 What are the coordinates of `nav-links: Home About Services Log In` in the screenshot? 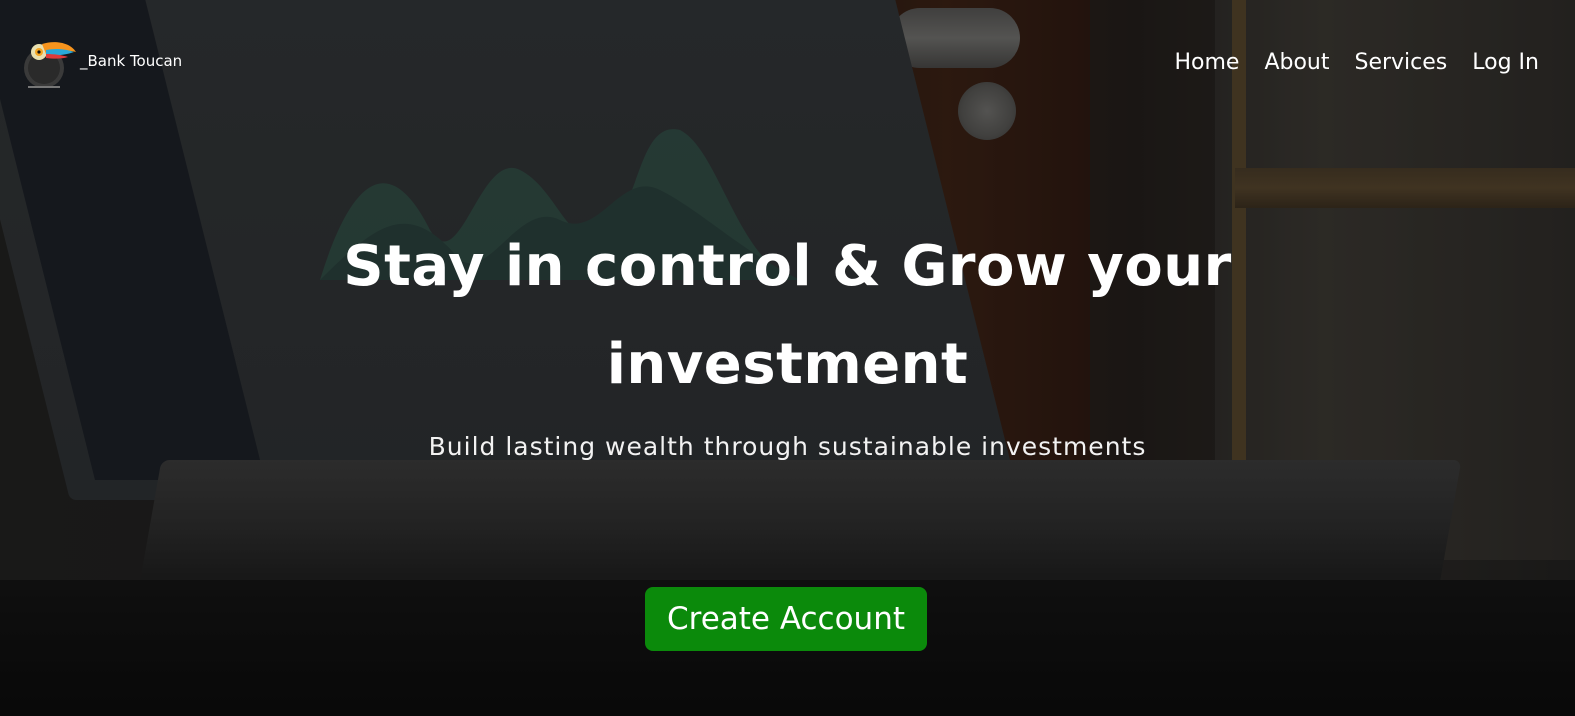 It's located at (1344, 62).